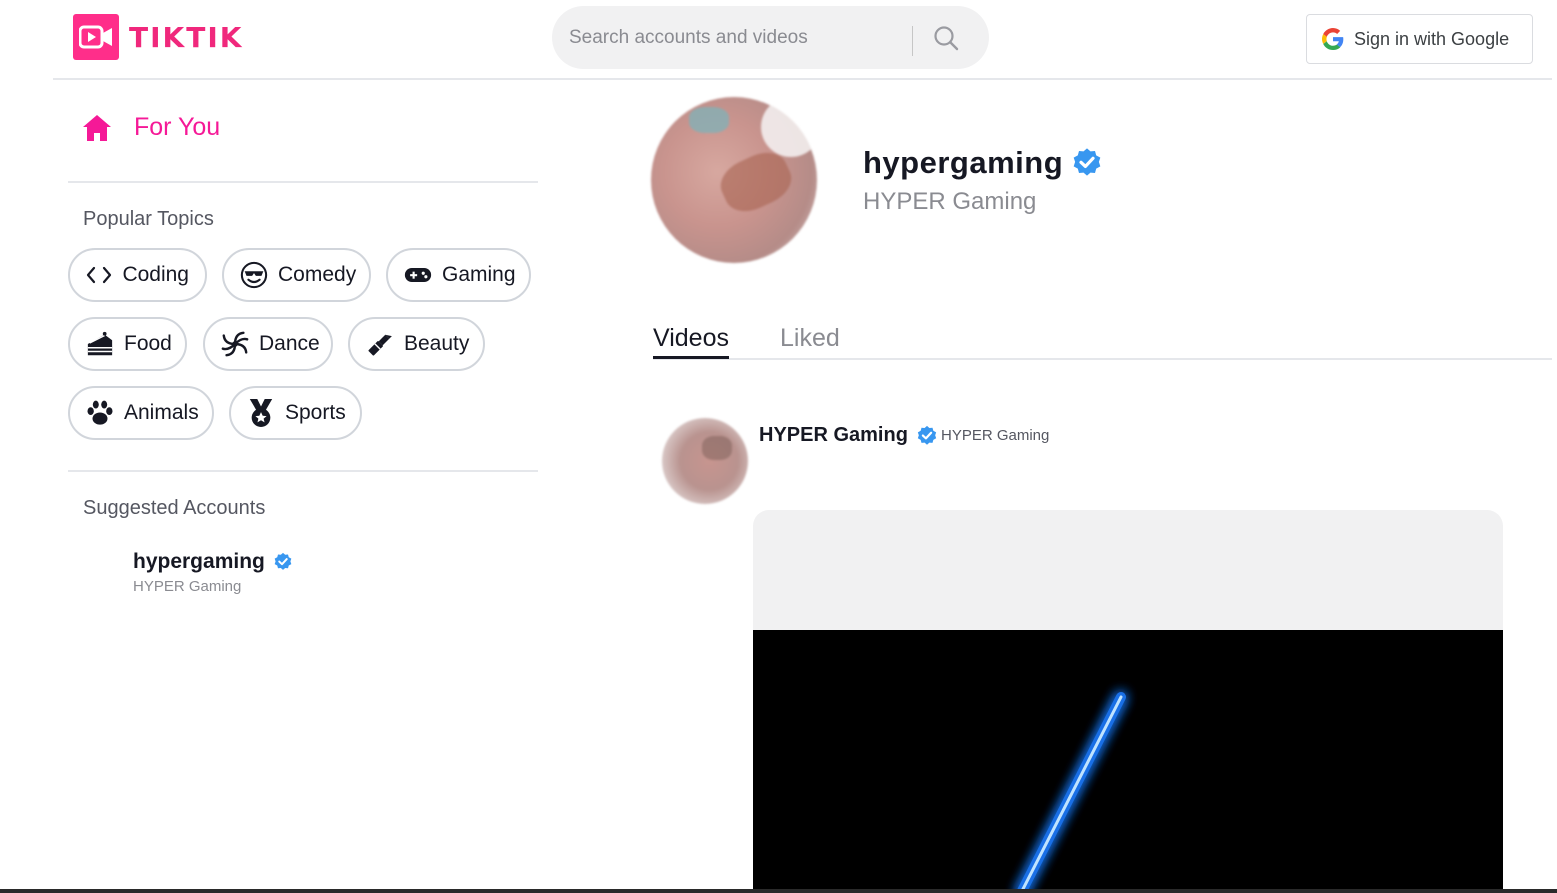 Image resolution: width=1557 pixels, height=893 pixels. I want to click on post-author-row: HYPER Gaming, so click(848, 435).